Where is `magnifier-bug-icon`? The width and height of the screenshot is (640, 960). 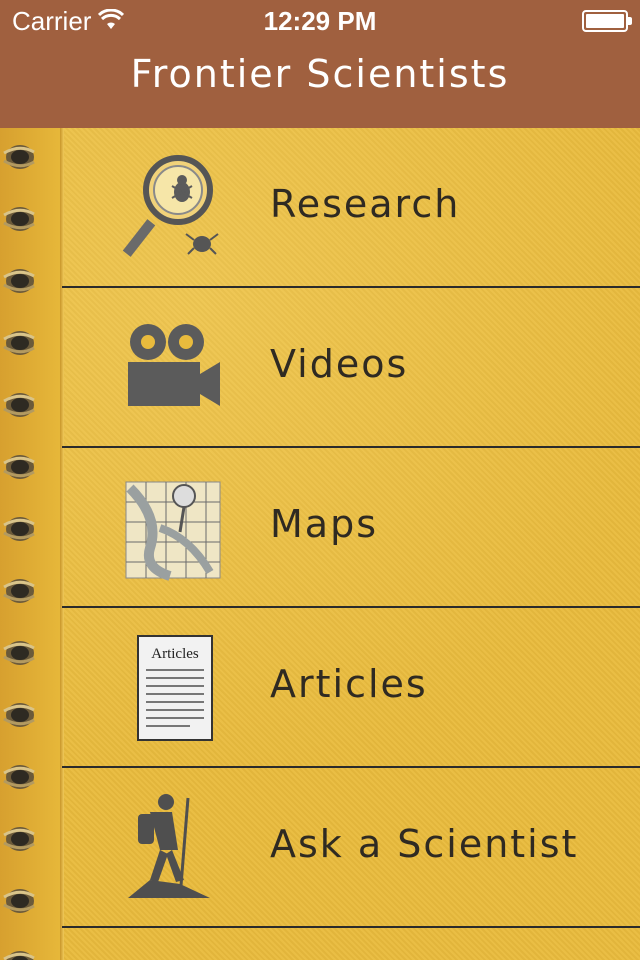 magnifier-bug-icon is located at coordinates (170, 206).